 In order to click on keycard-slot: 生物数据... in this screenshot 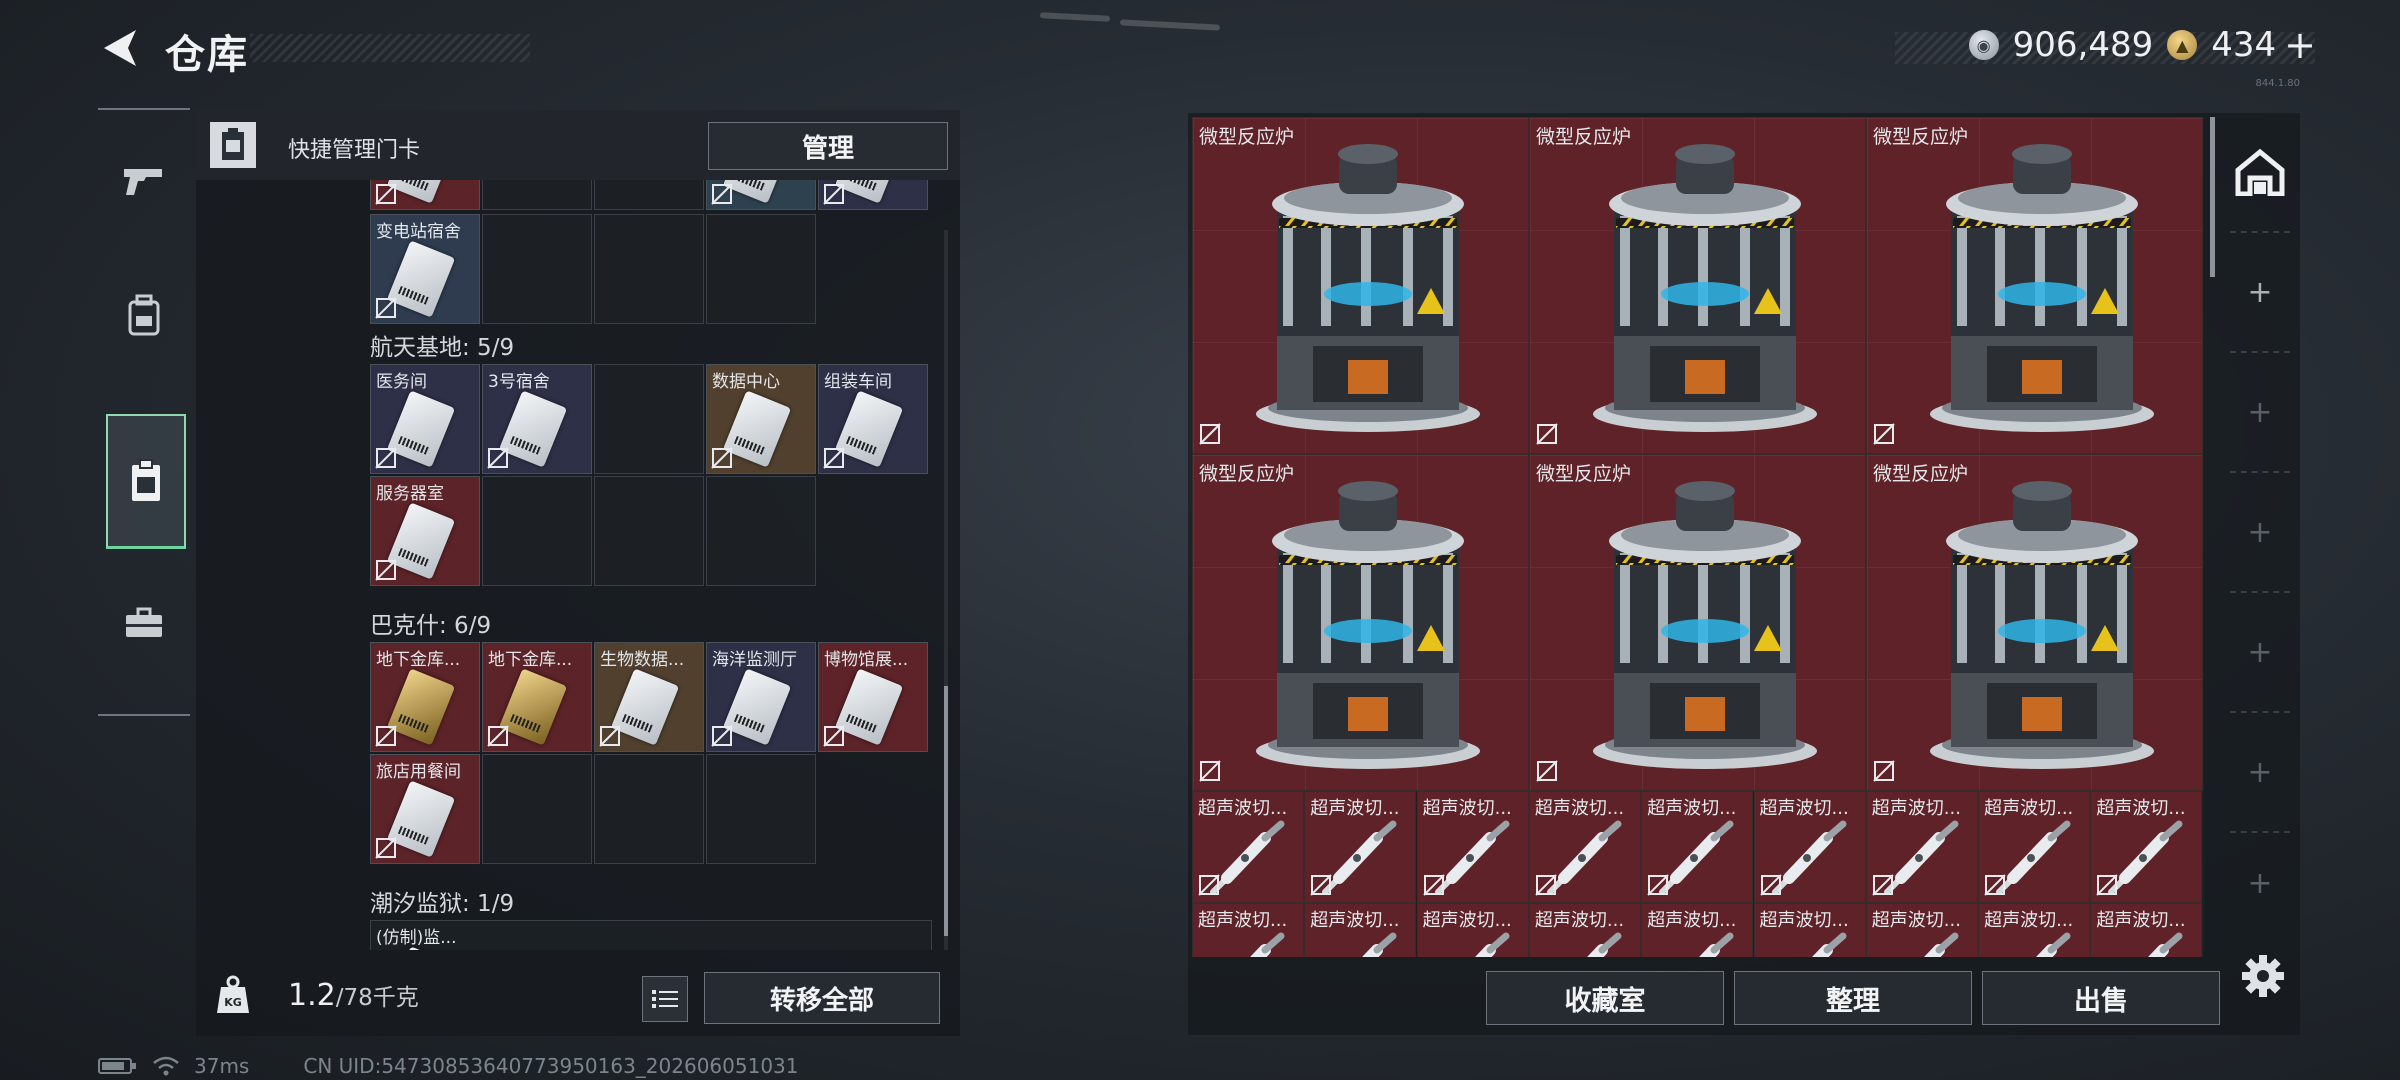, I will do `click(649, 697)`.